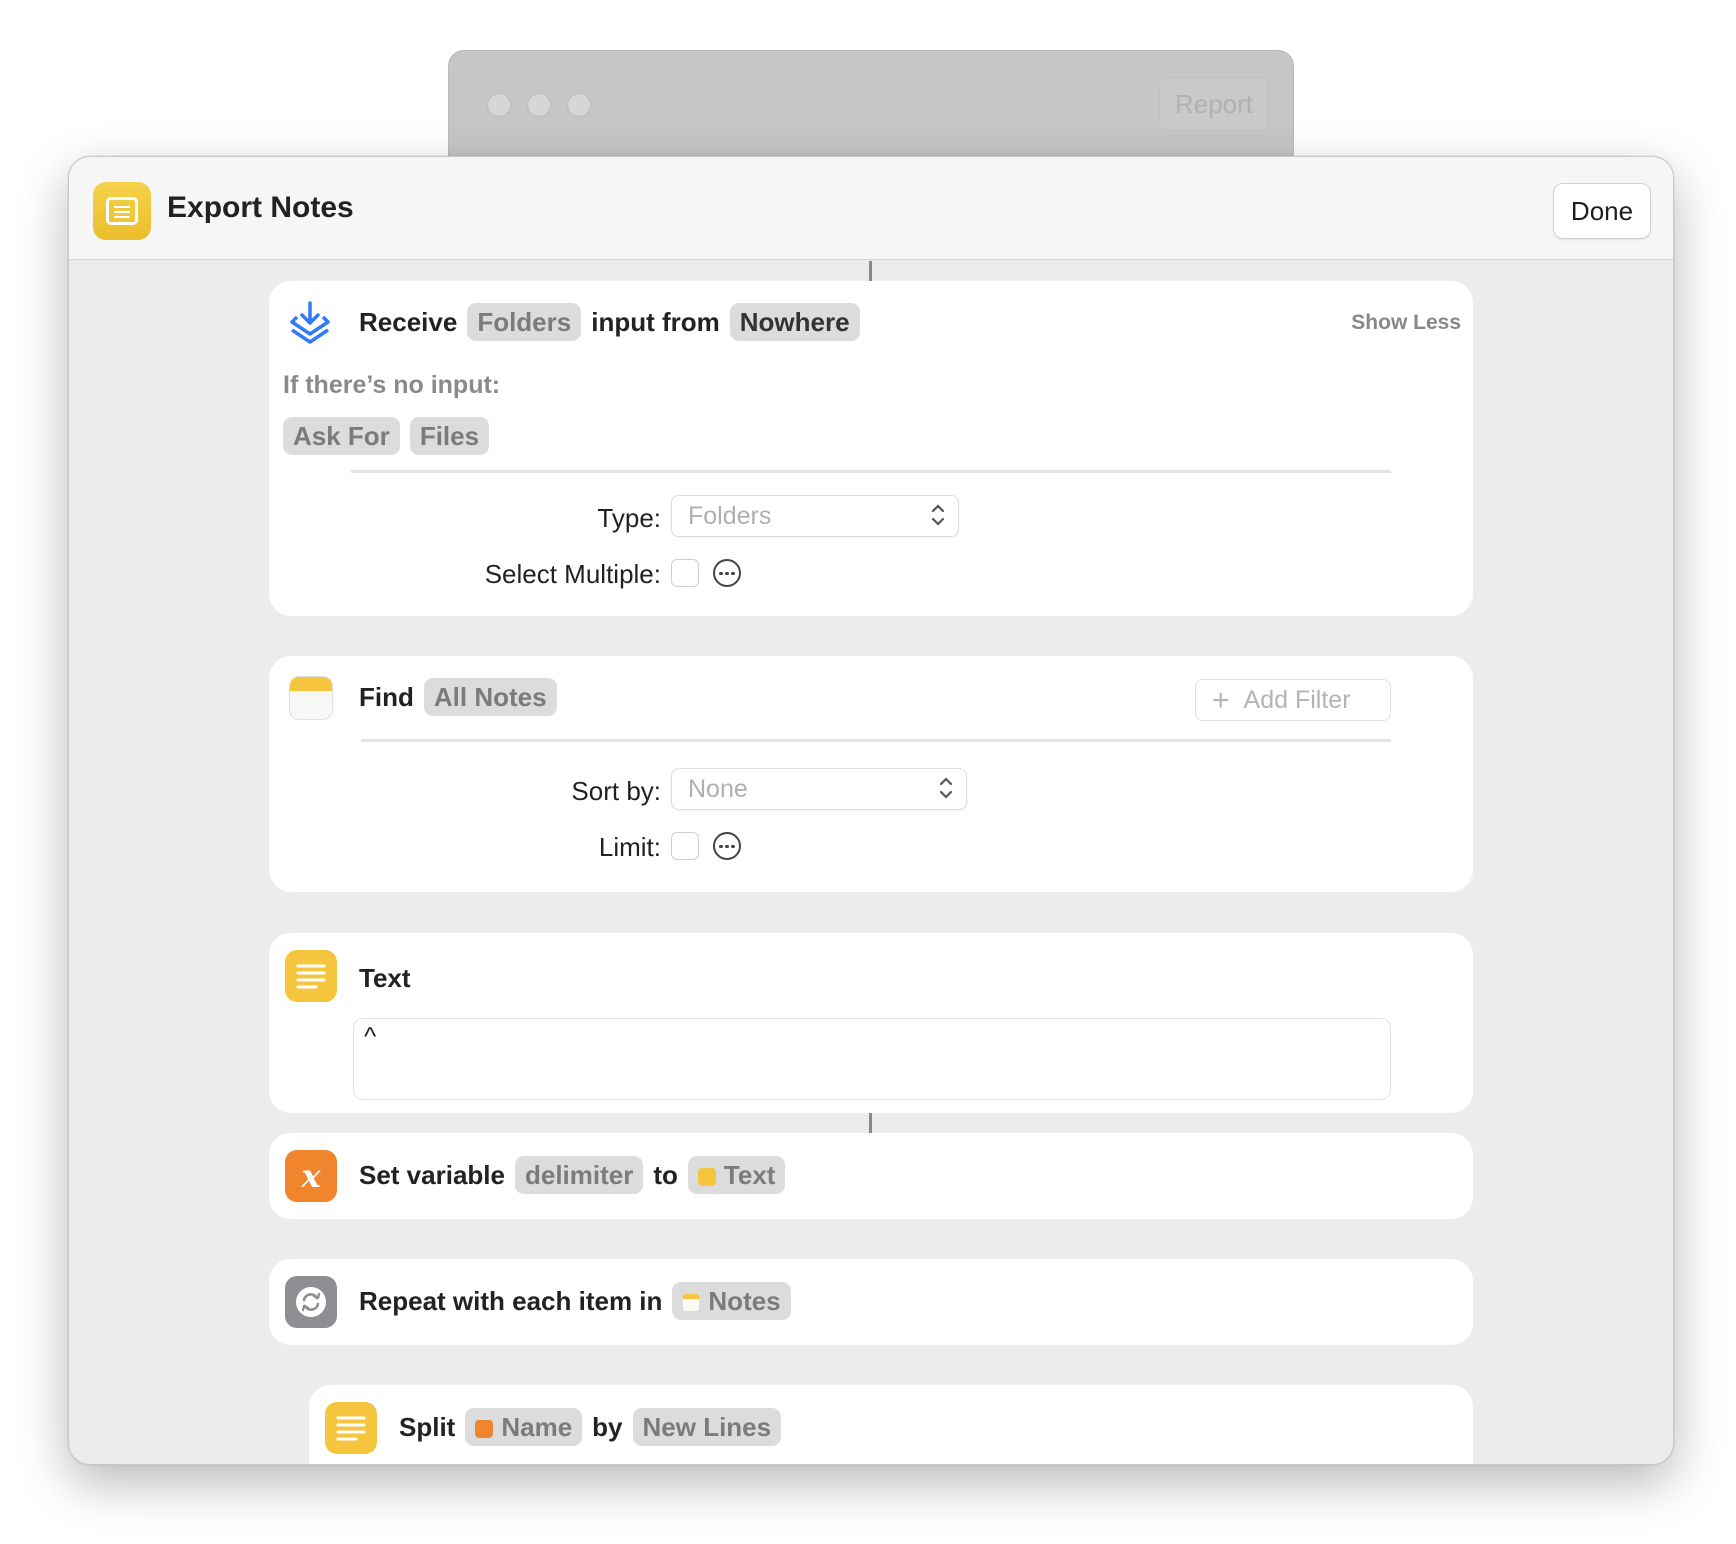 The image size is (1736, 1544). I want to click on select-multiple-label: Select Multiple:, so click(572, 574).